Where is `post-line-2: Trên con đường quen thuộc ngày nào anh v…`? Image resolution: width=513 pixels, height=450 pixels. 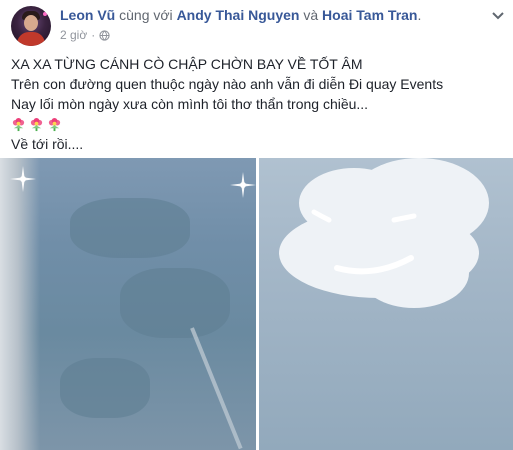 post-line-2: Trên con đường quen thuộc ngày nào anh v… is located at coordinates (227, 84).